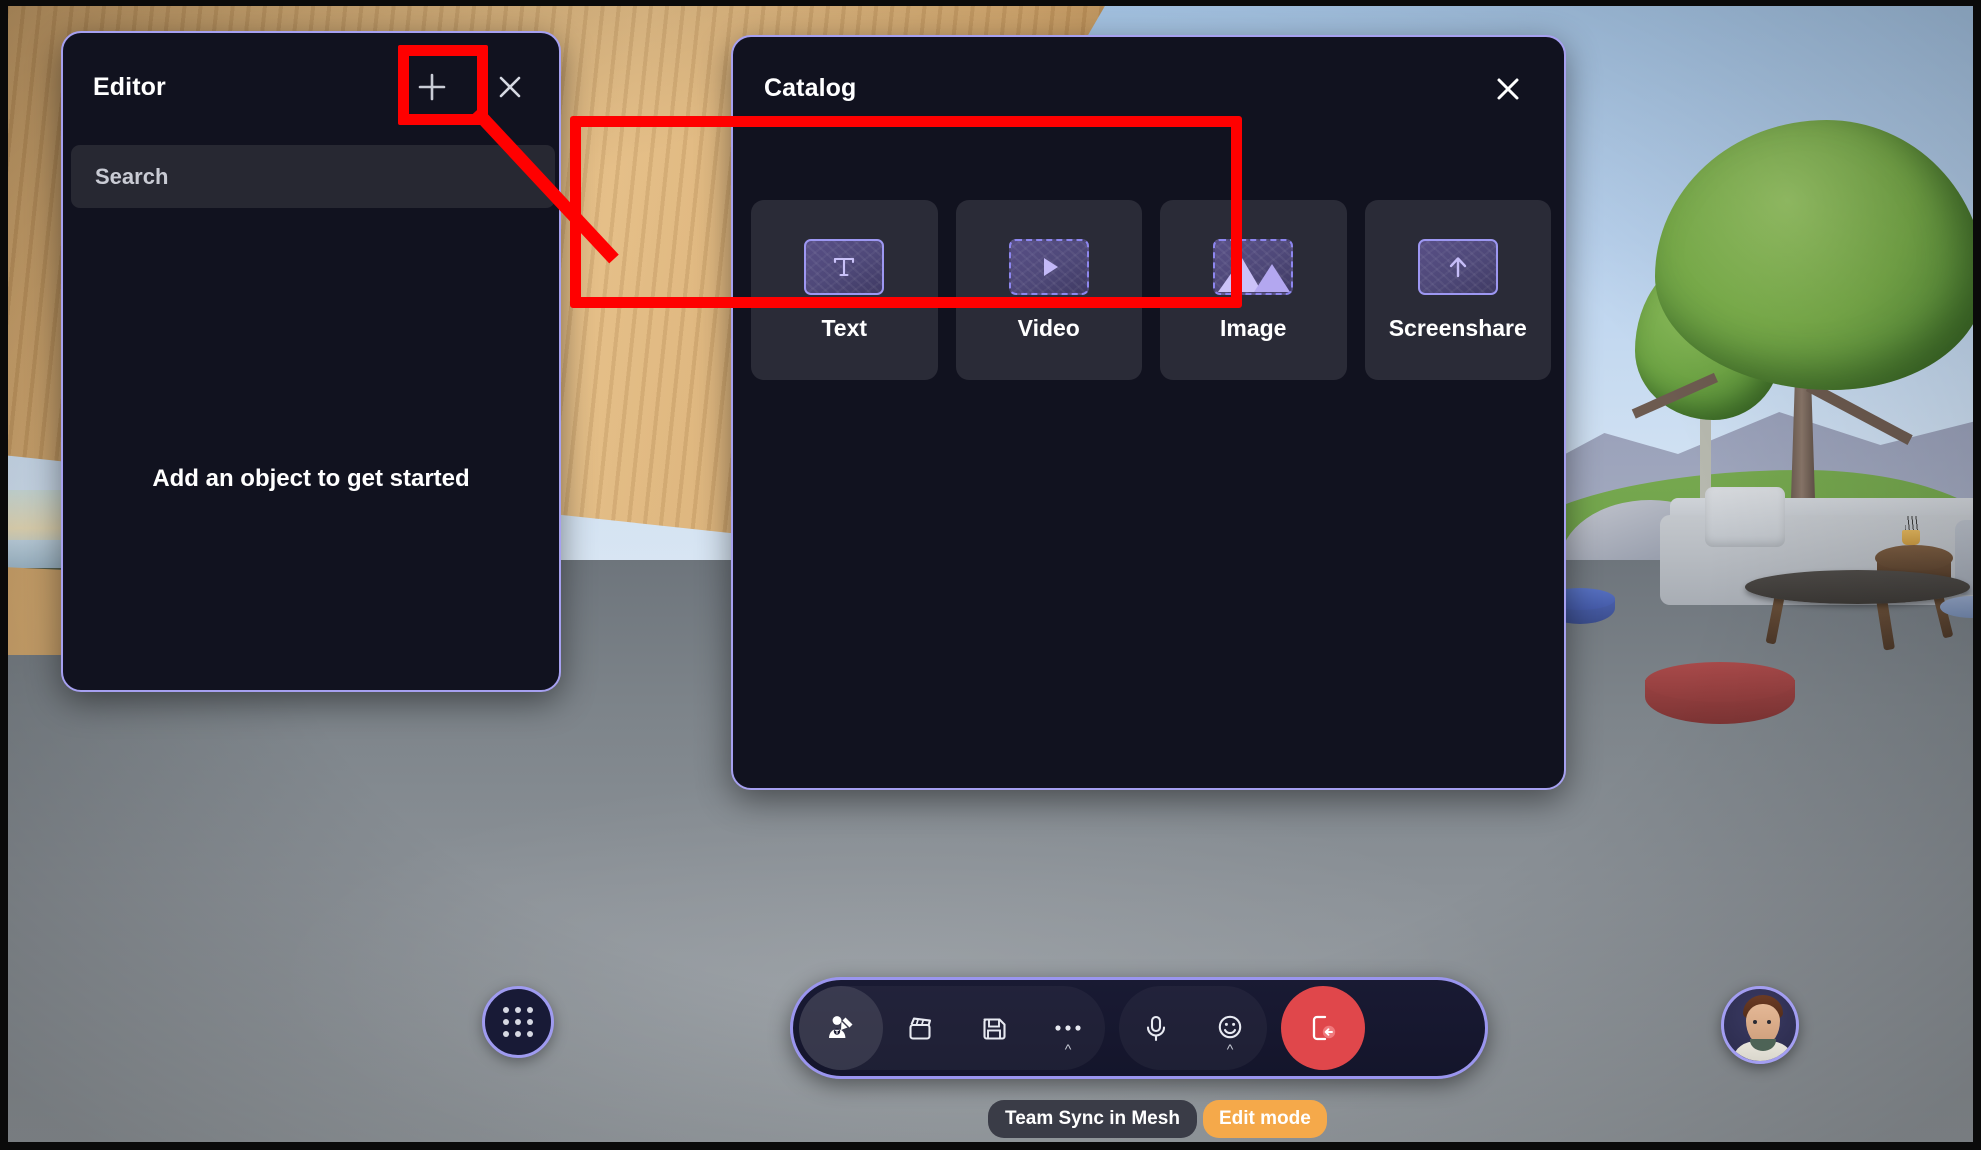 This screenshot has height=1150, width=1981. I want to click on clapperboard-button, so click(920, 1028).